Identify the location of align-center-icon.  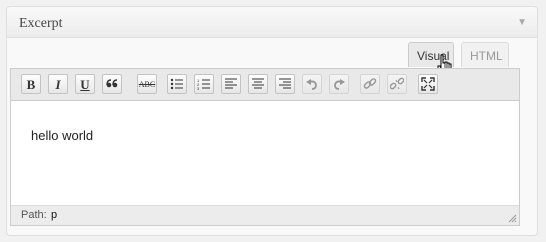
(258, 83).